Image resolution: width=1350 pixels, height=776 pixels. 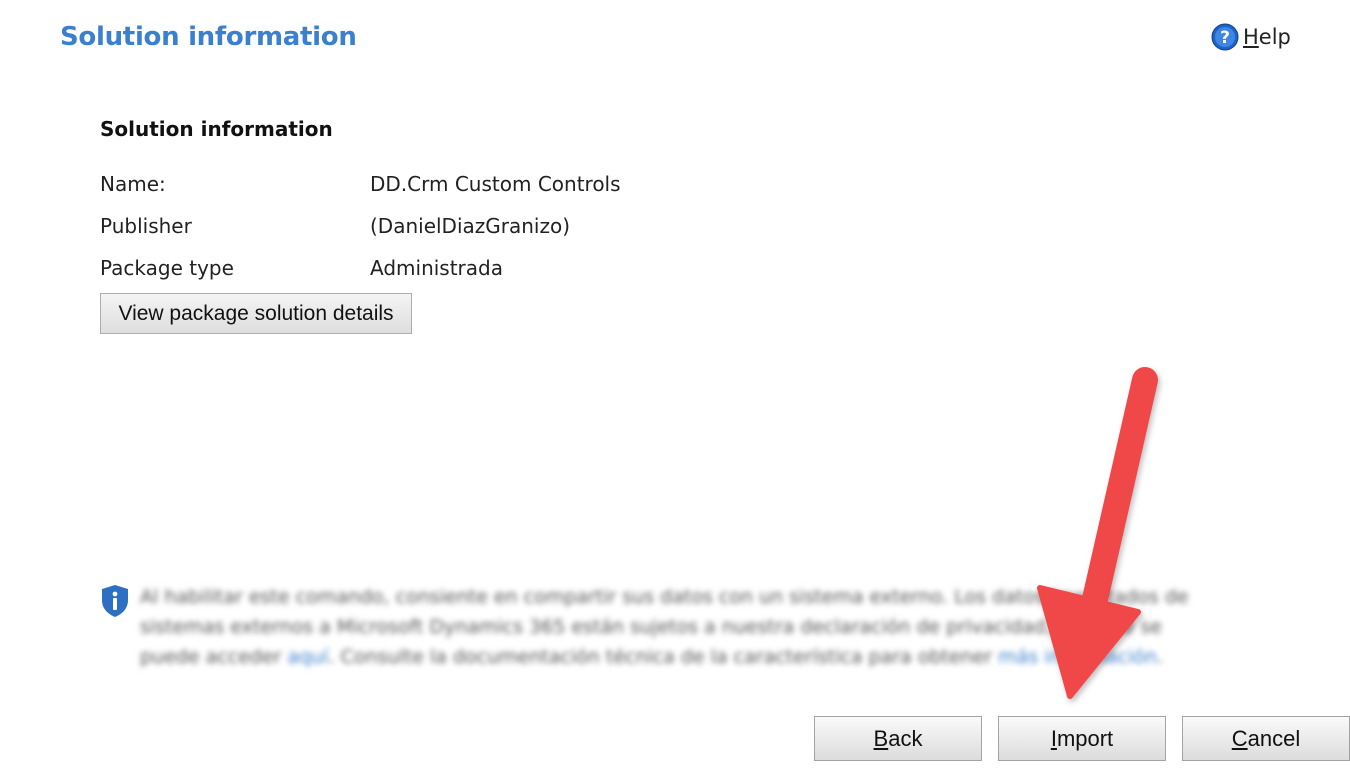 I want to click on help-icon: ?, so click(x=1225, y=37).